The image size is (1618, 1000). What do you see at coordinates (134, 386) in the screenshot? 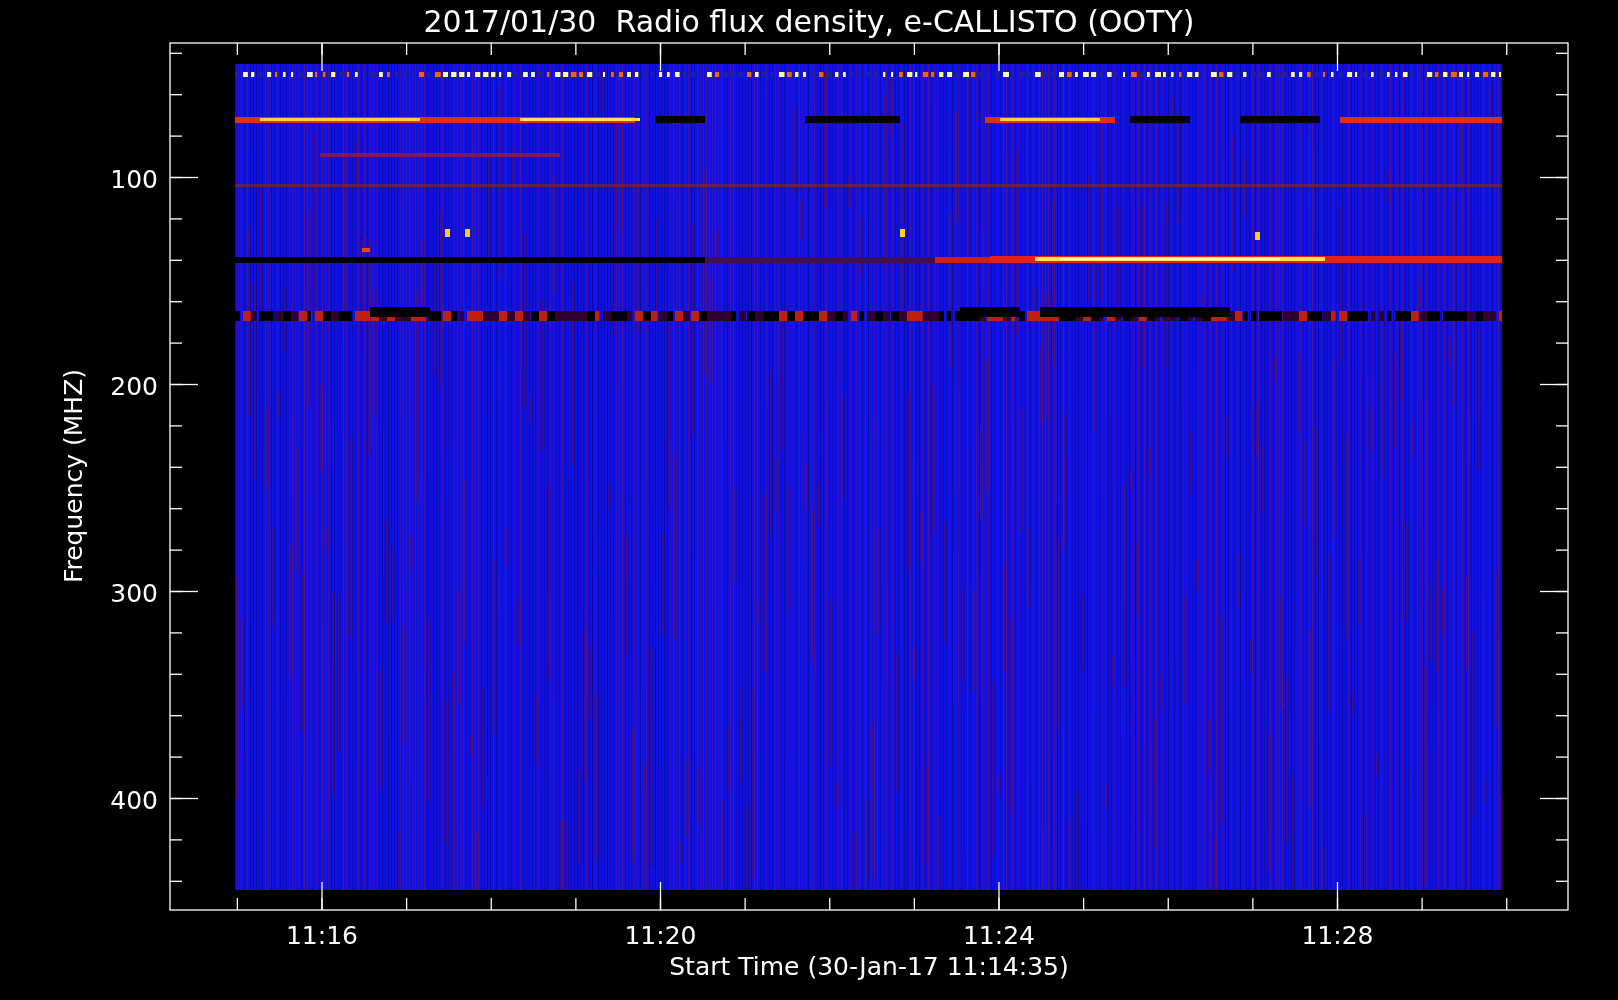
I see `y-tick-label: 200` at bounding box center [134, 386].